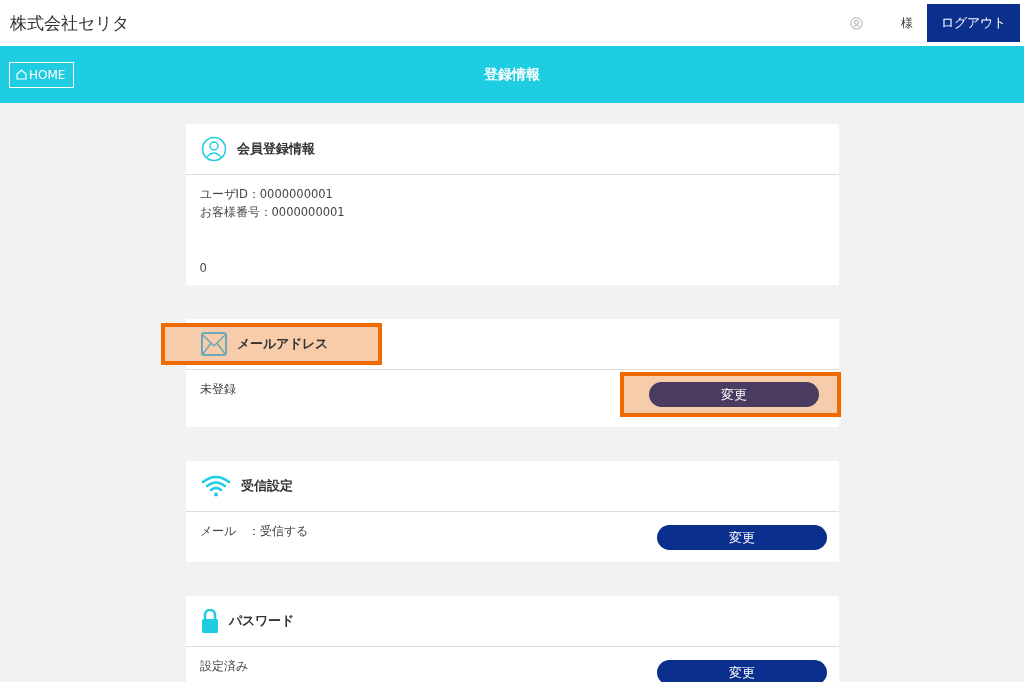  Describe the element at coordinates (70, 23) in the screenshot. I see `company-name: 株式会社セリタ` at that location.